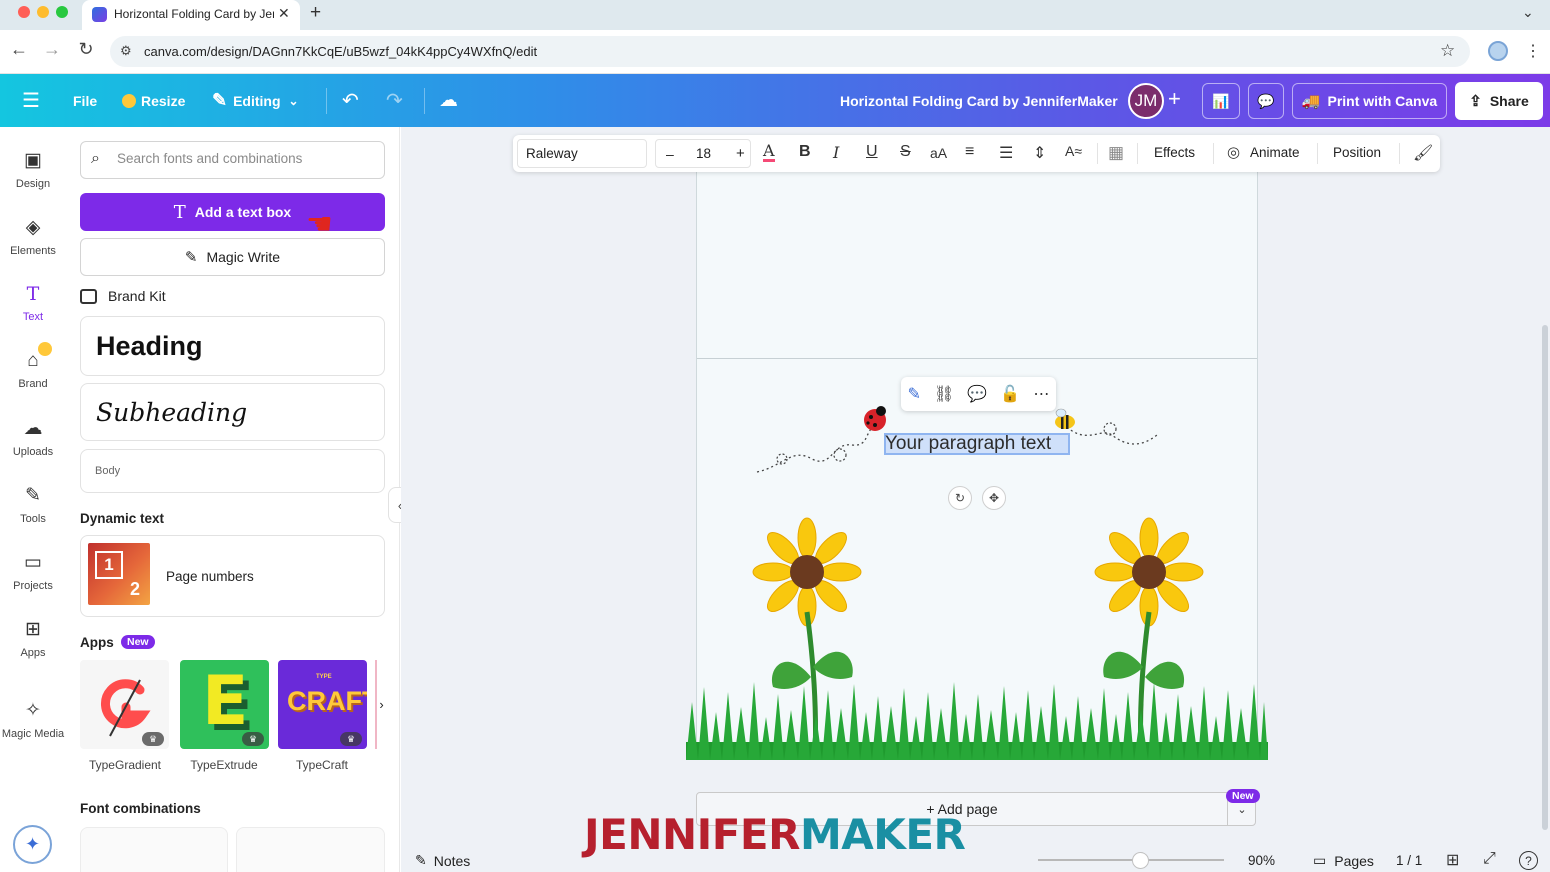 Image resolution: width=1550 pixels, height=872 pixels. What do you see at coordinates (969, 152) in the screenshot?
I see `align-center-icon: ≡` at bounding box center [969, 152].